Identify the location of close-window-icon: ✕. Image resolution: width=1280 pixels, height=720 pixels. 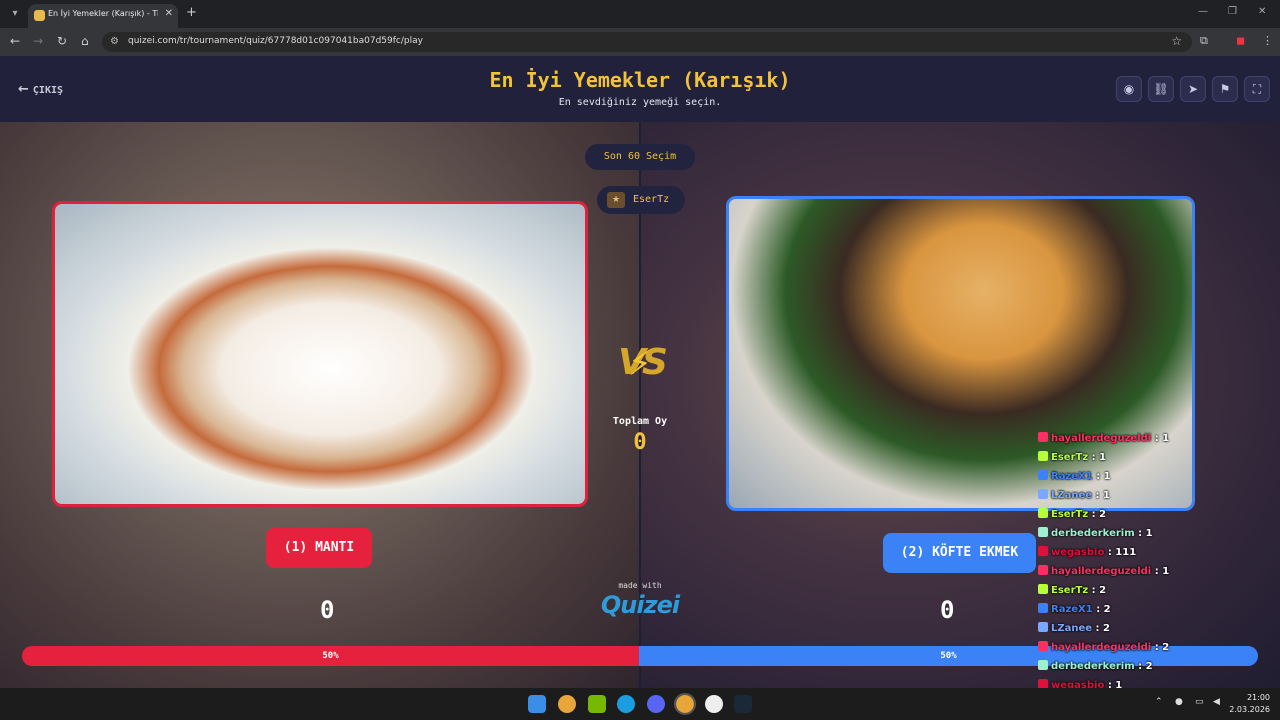
(1262, 11).